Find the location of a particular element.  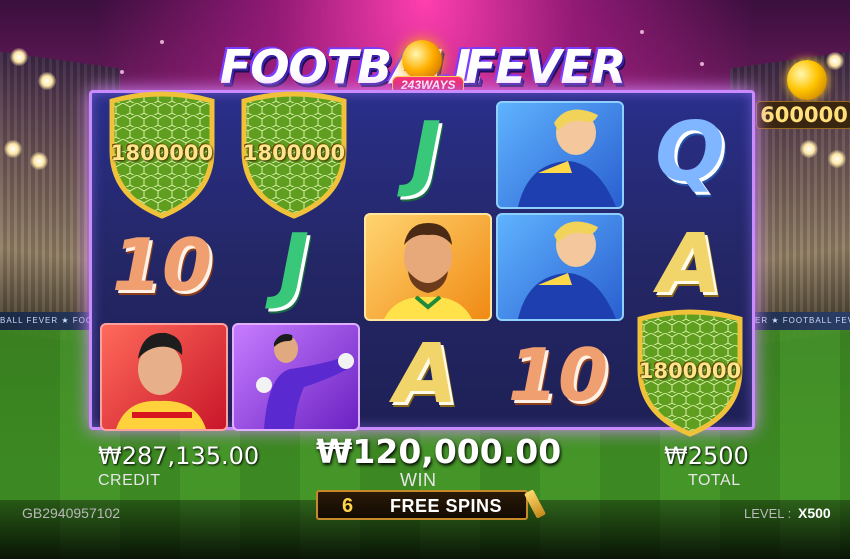

game-logo: FOOTBALL FEVER 243WAYS is located at coordinates (418, 66).